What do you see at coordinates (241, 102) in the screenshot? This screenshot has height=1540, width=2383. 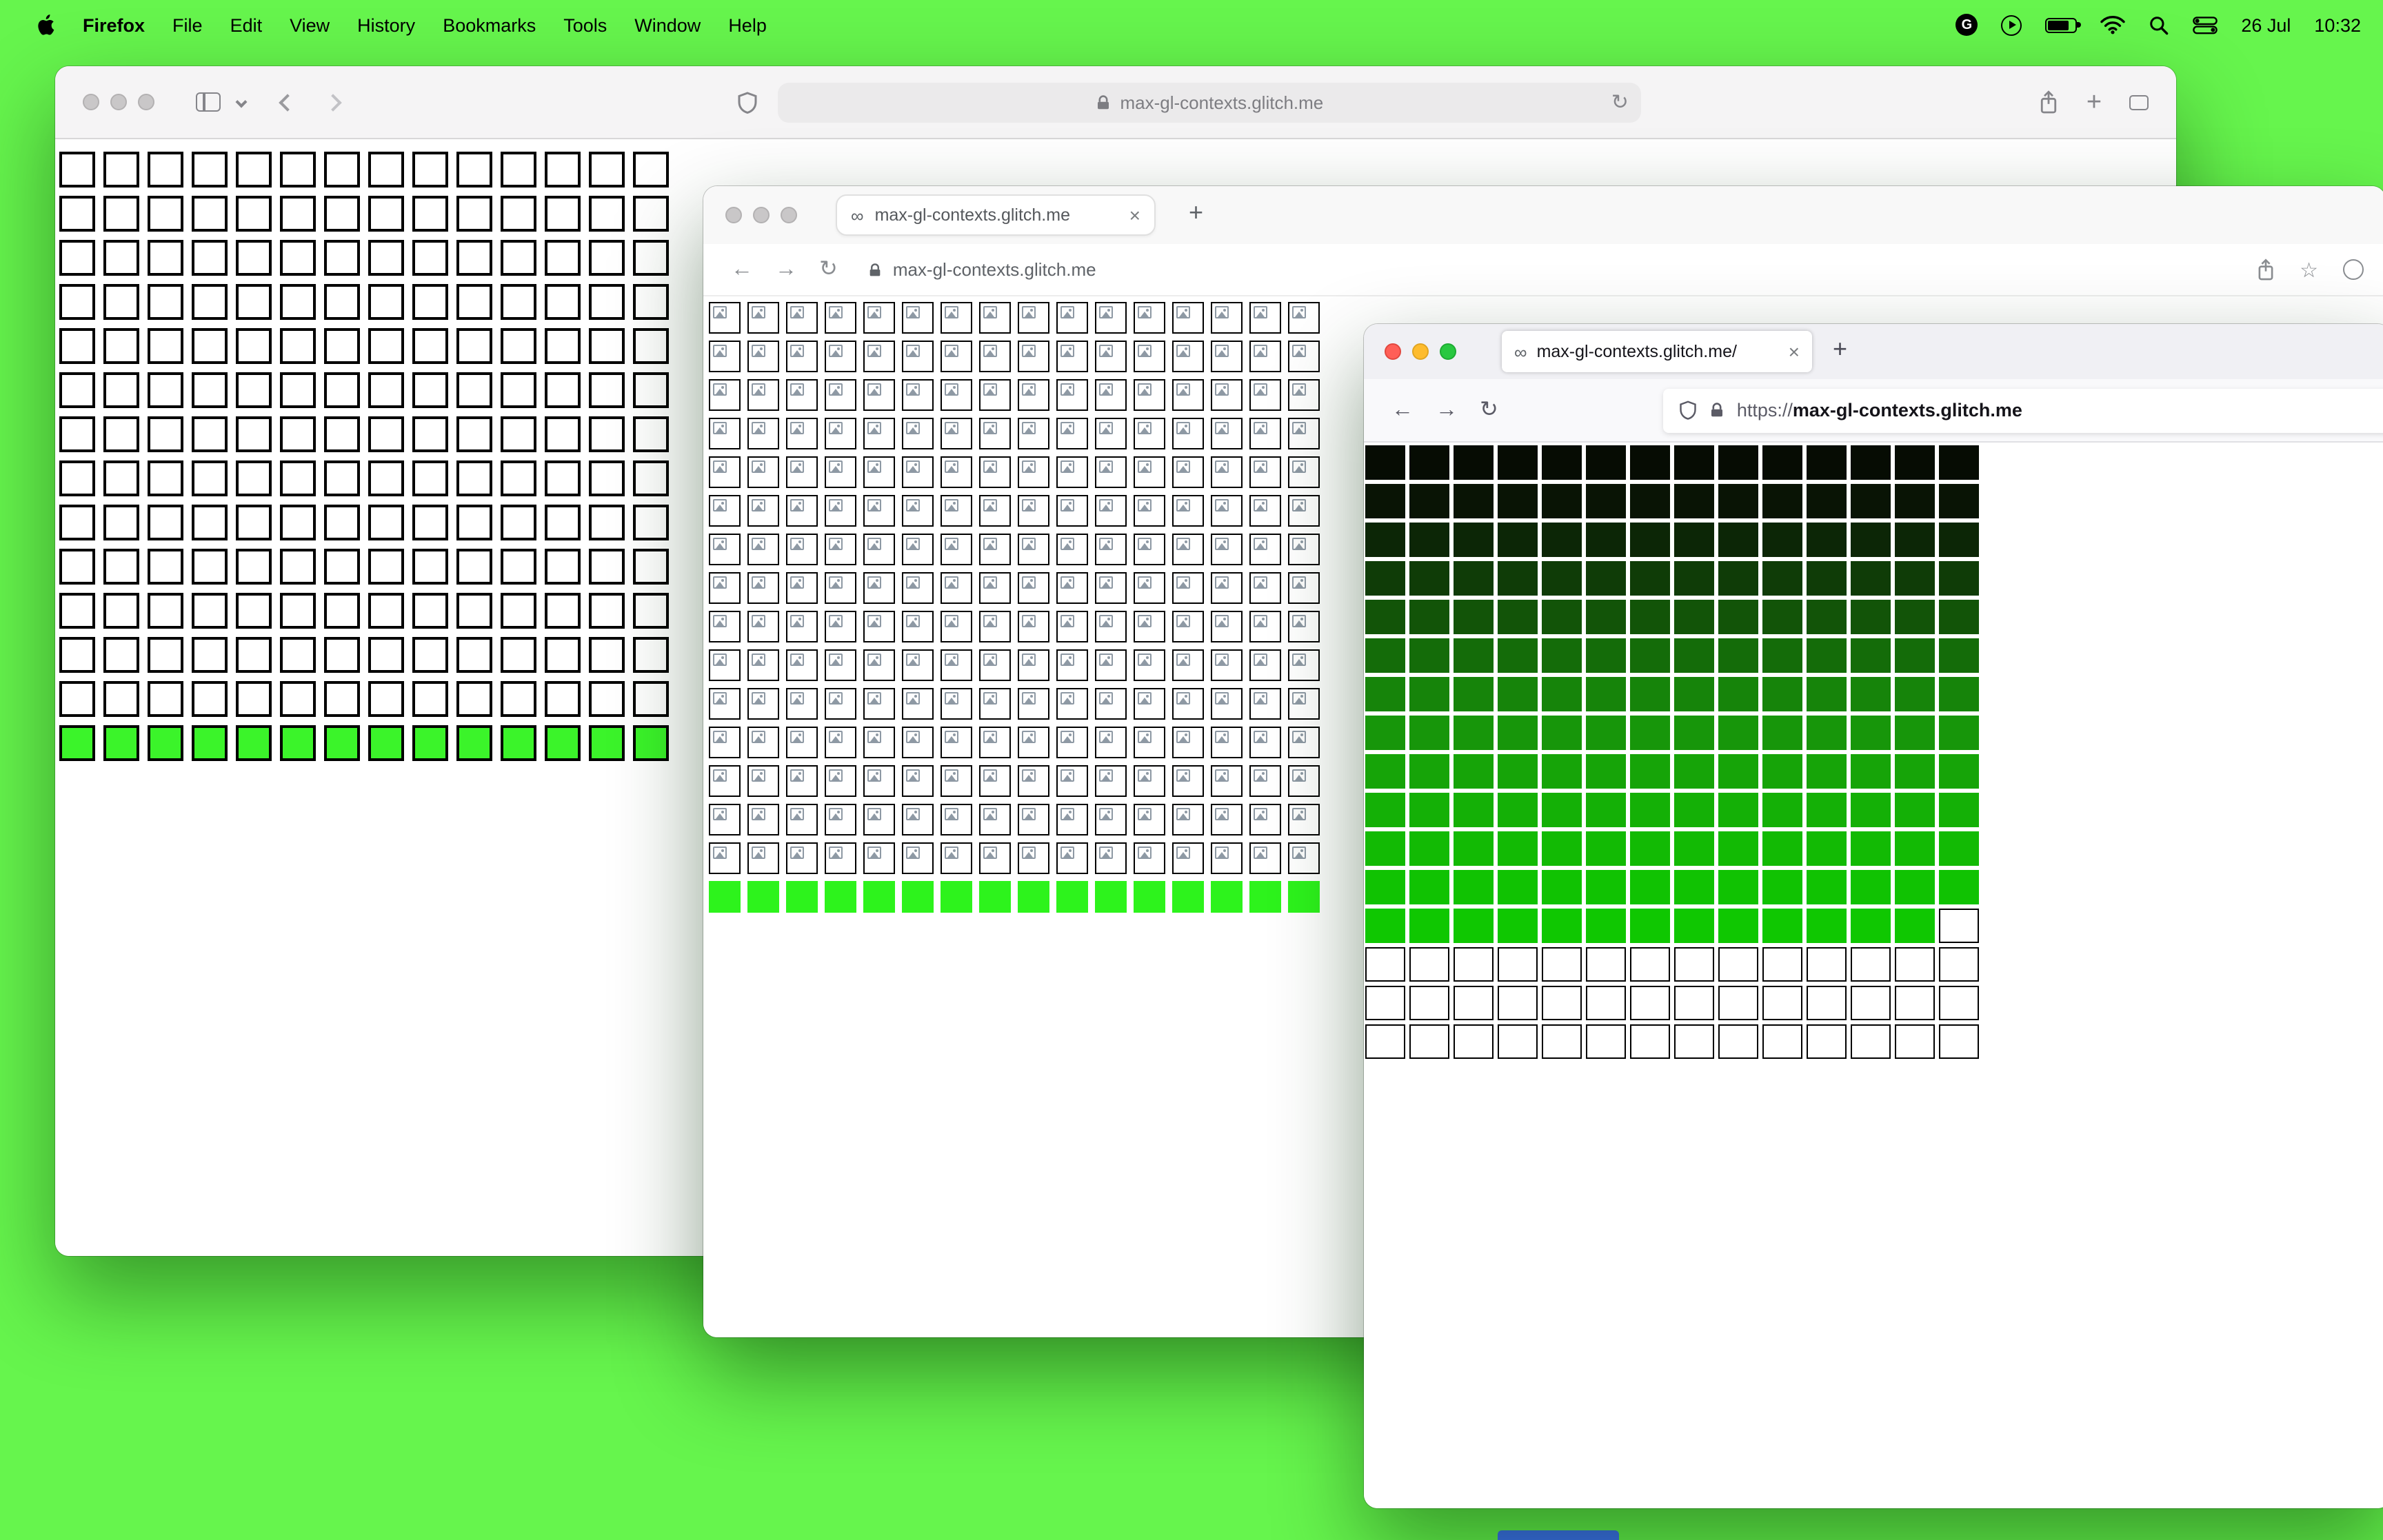 I see `tab-group-chevron-button` at bounding box center [241, 102].